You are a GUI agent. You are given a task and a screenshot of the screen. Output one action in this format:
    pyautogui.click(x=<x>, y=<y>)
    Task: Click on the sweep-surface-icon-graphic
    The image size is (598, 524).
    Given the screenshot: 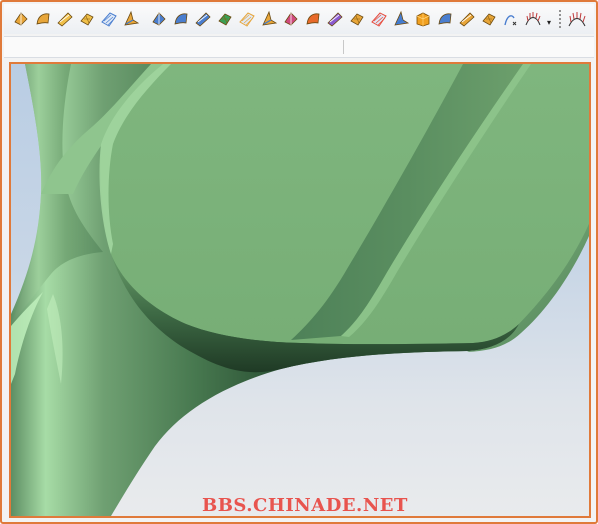 What is the action you would take?
    pyautogui.click(x=64, y=19)
    